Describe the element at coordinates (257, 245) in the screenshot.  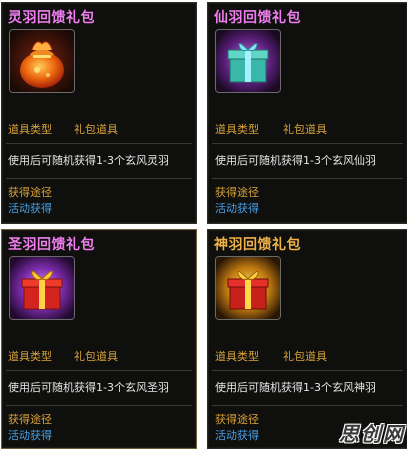
I see `item-title: 神羽回馈礼包` at that location.